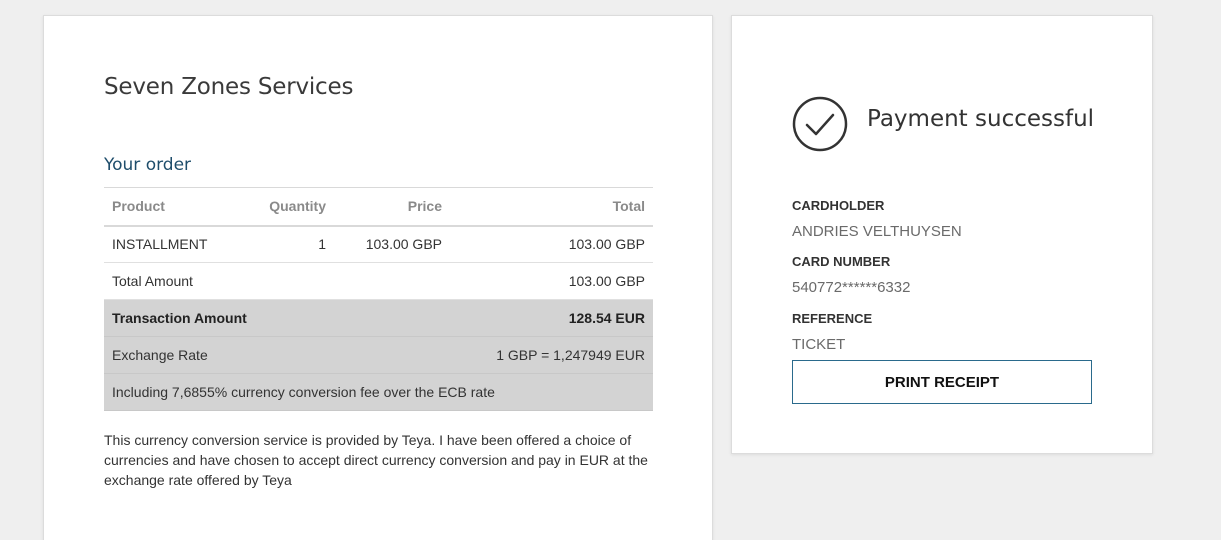 The height and width of the screenshot is (540, 1221). Describe the element at coordinates (942, 382) in the screenshot. I see `print-receipt-button: PRINT RECEIPT` at that location.